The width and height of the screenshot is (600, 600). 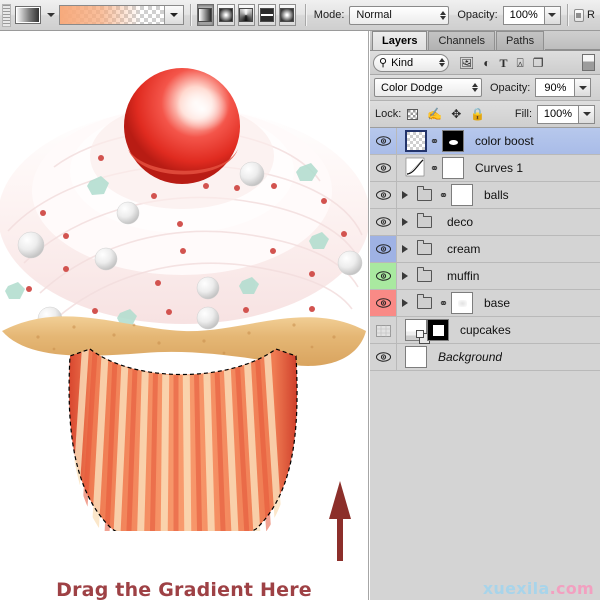 What do you see at coordinates (27, 15) in the screenshot?
I see `gradient-swatch-preview` at bounding box center [27, 15].